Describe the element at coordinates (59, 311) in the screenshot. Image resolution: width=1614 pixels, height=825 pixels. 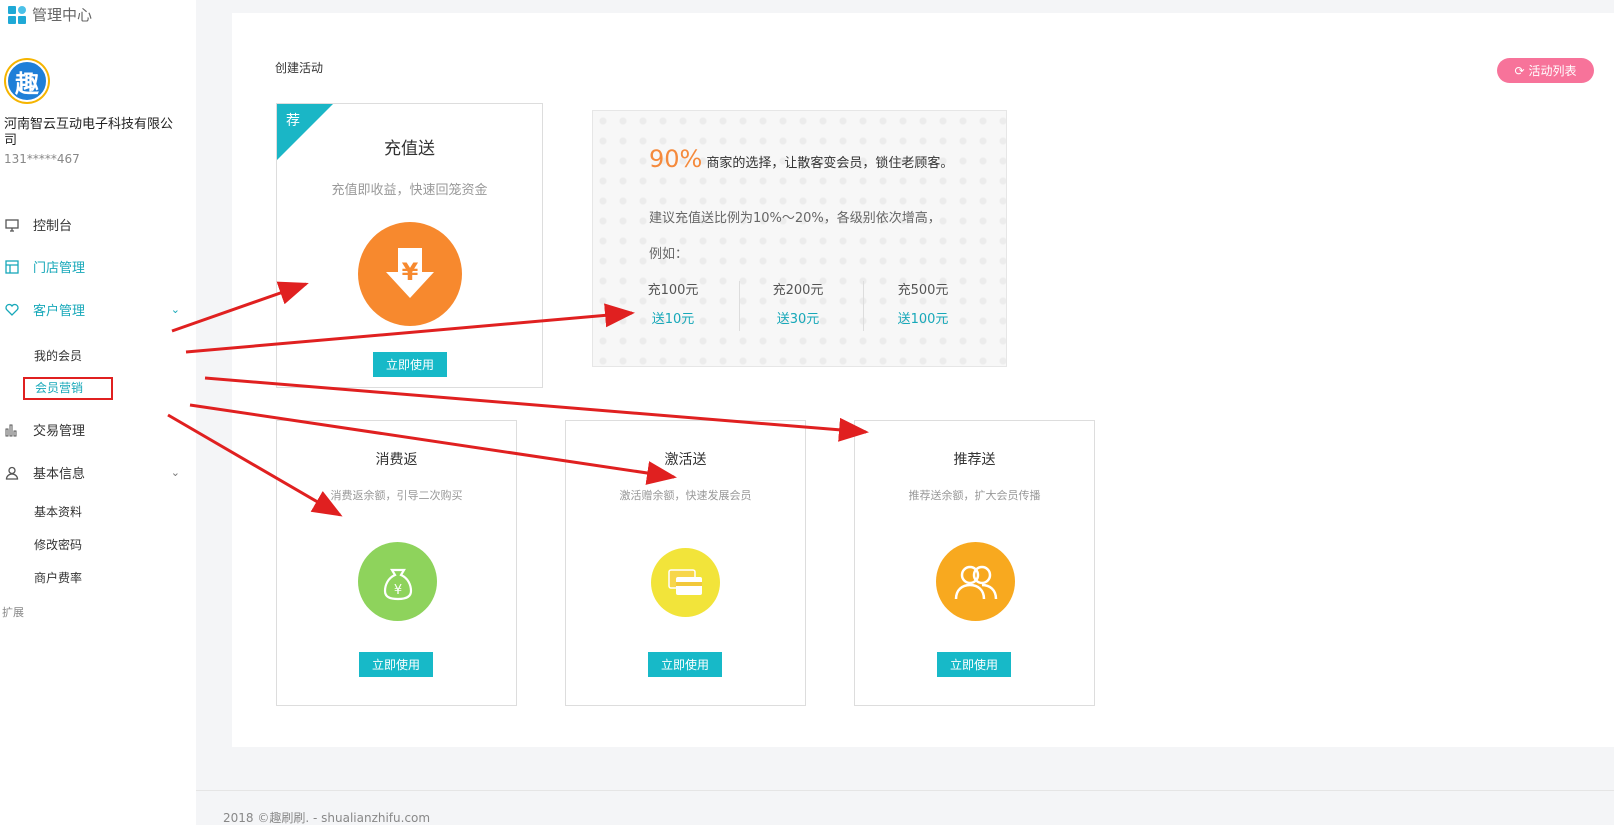
I see `nav-customer-label: 客户管理` at that location.